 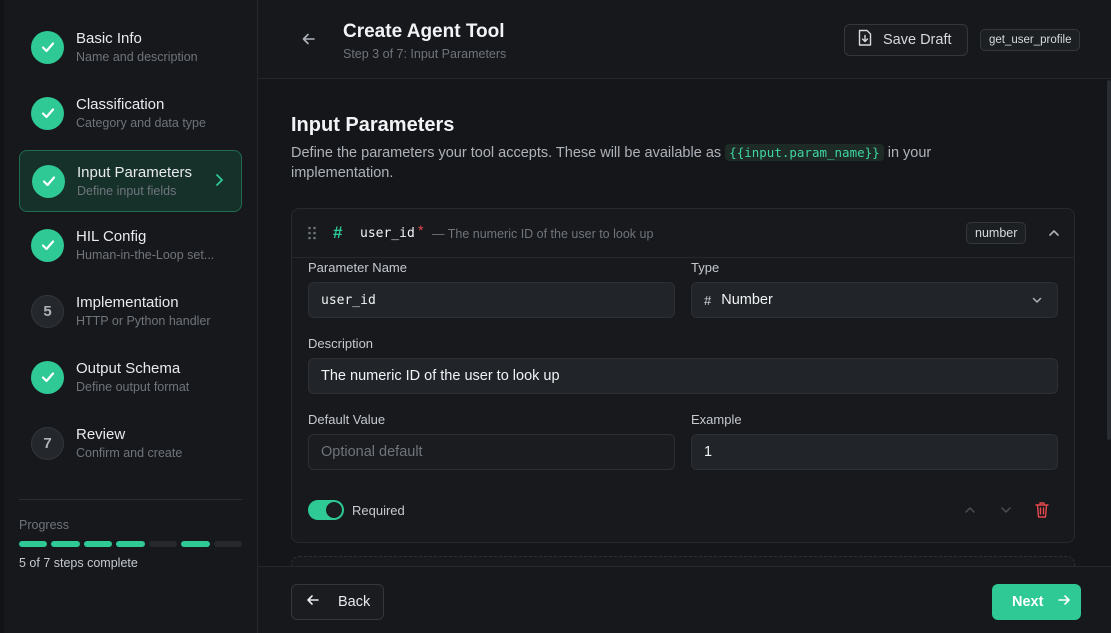 I want to click on arrow-left-icon, so click(x=313, y=602).